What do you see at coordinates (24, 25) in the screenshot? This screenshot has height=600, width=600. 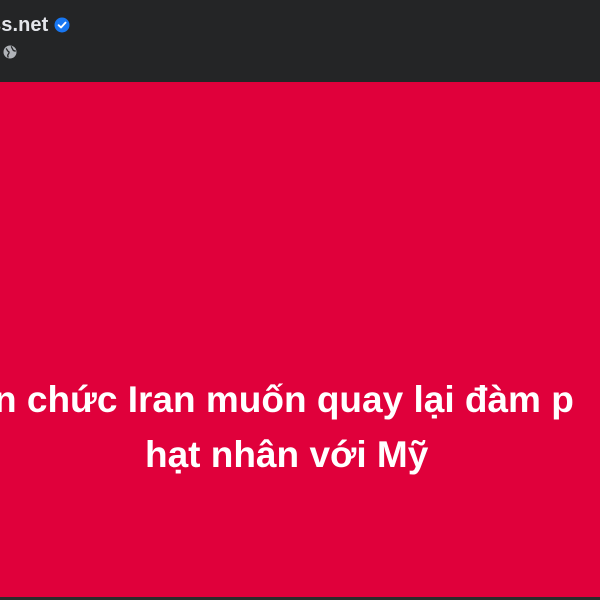 I see `page-name-link: ss.net` at bounding box center [24, 25].